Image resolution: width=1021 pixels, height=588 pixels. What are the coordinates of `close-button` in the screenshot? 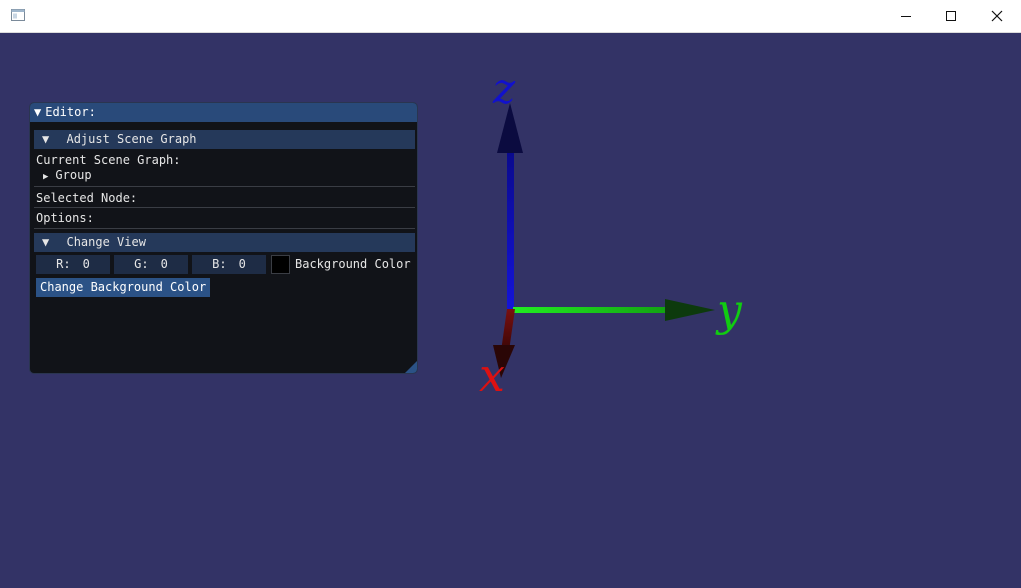 It's located at (997, 16).